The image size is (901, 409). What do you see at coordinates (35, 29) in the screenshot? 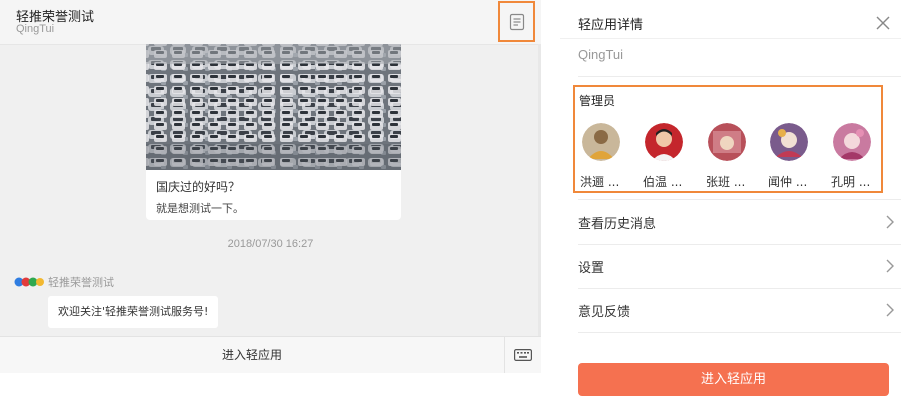
I see `chat-subtitle: QingTui` at bounding box center [35, 29].